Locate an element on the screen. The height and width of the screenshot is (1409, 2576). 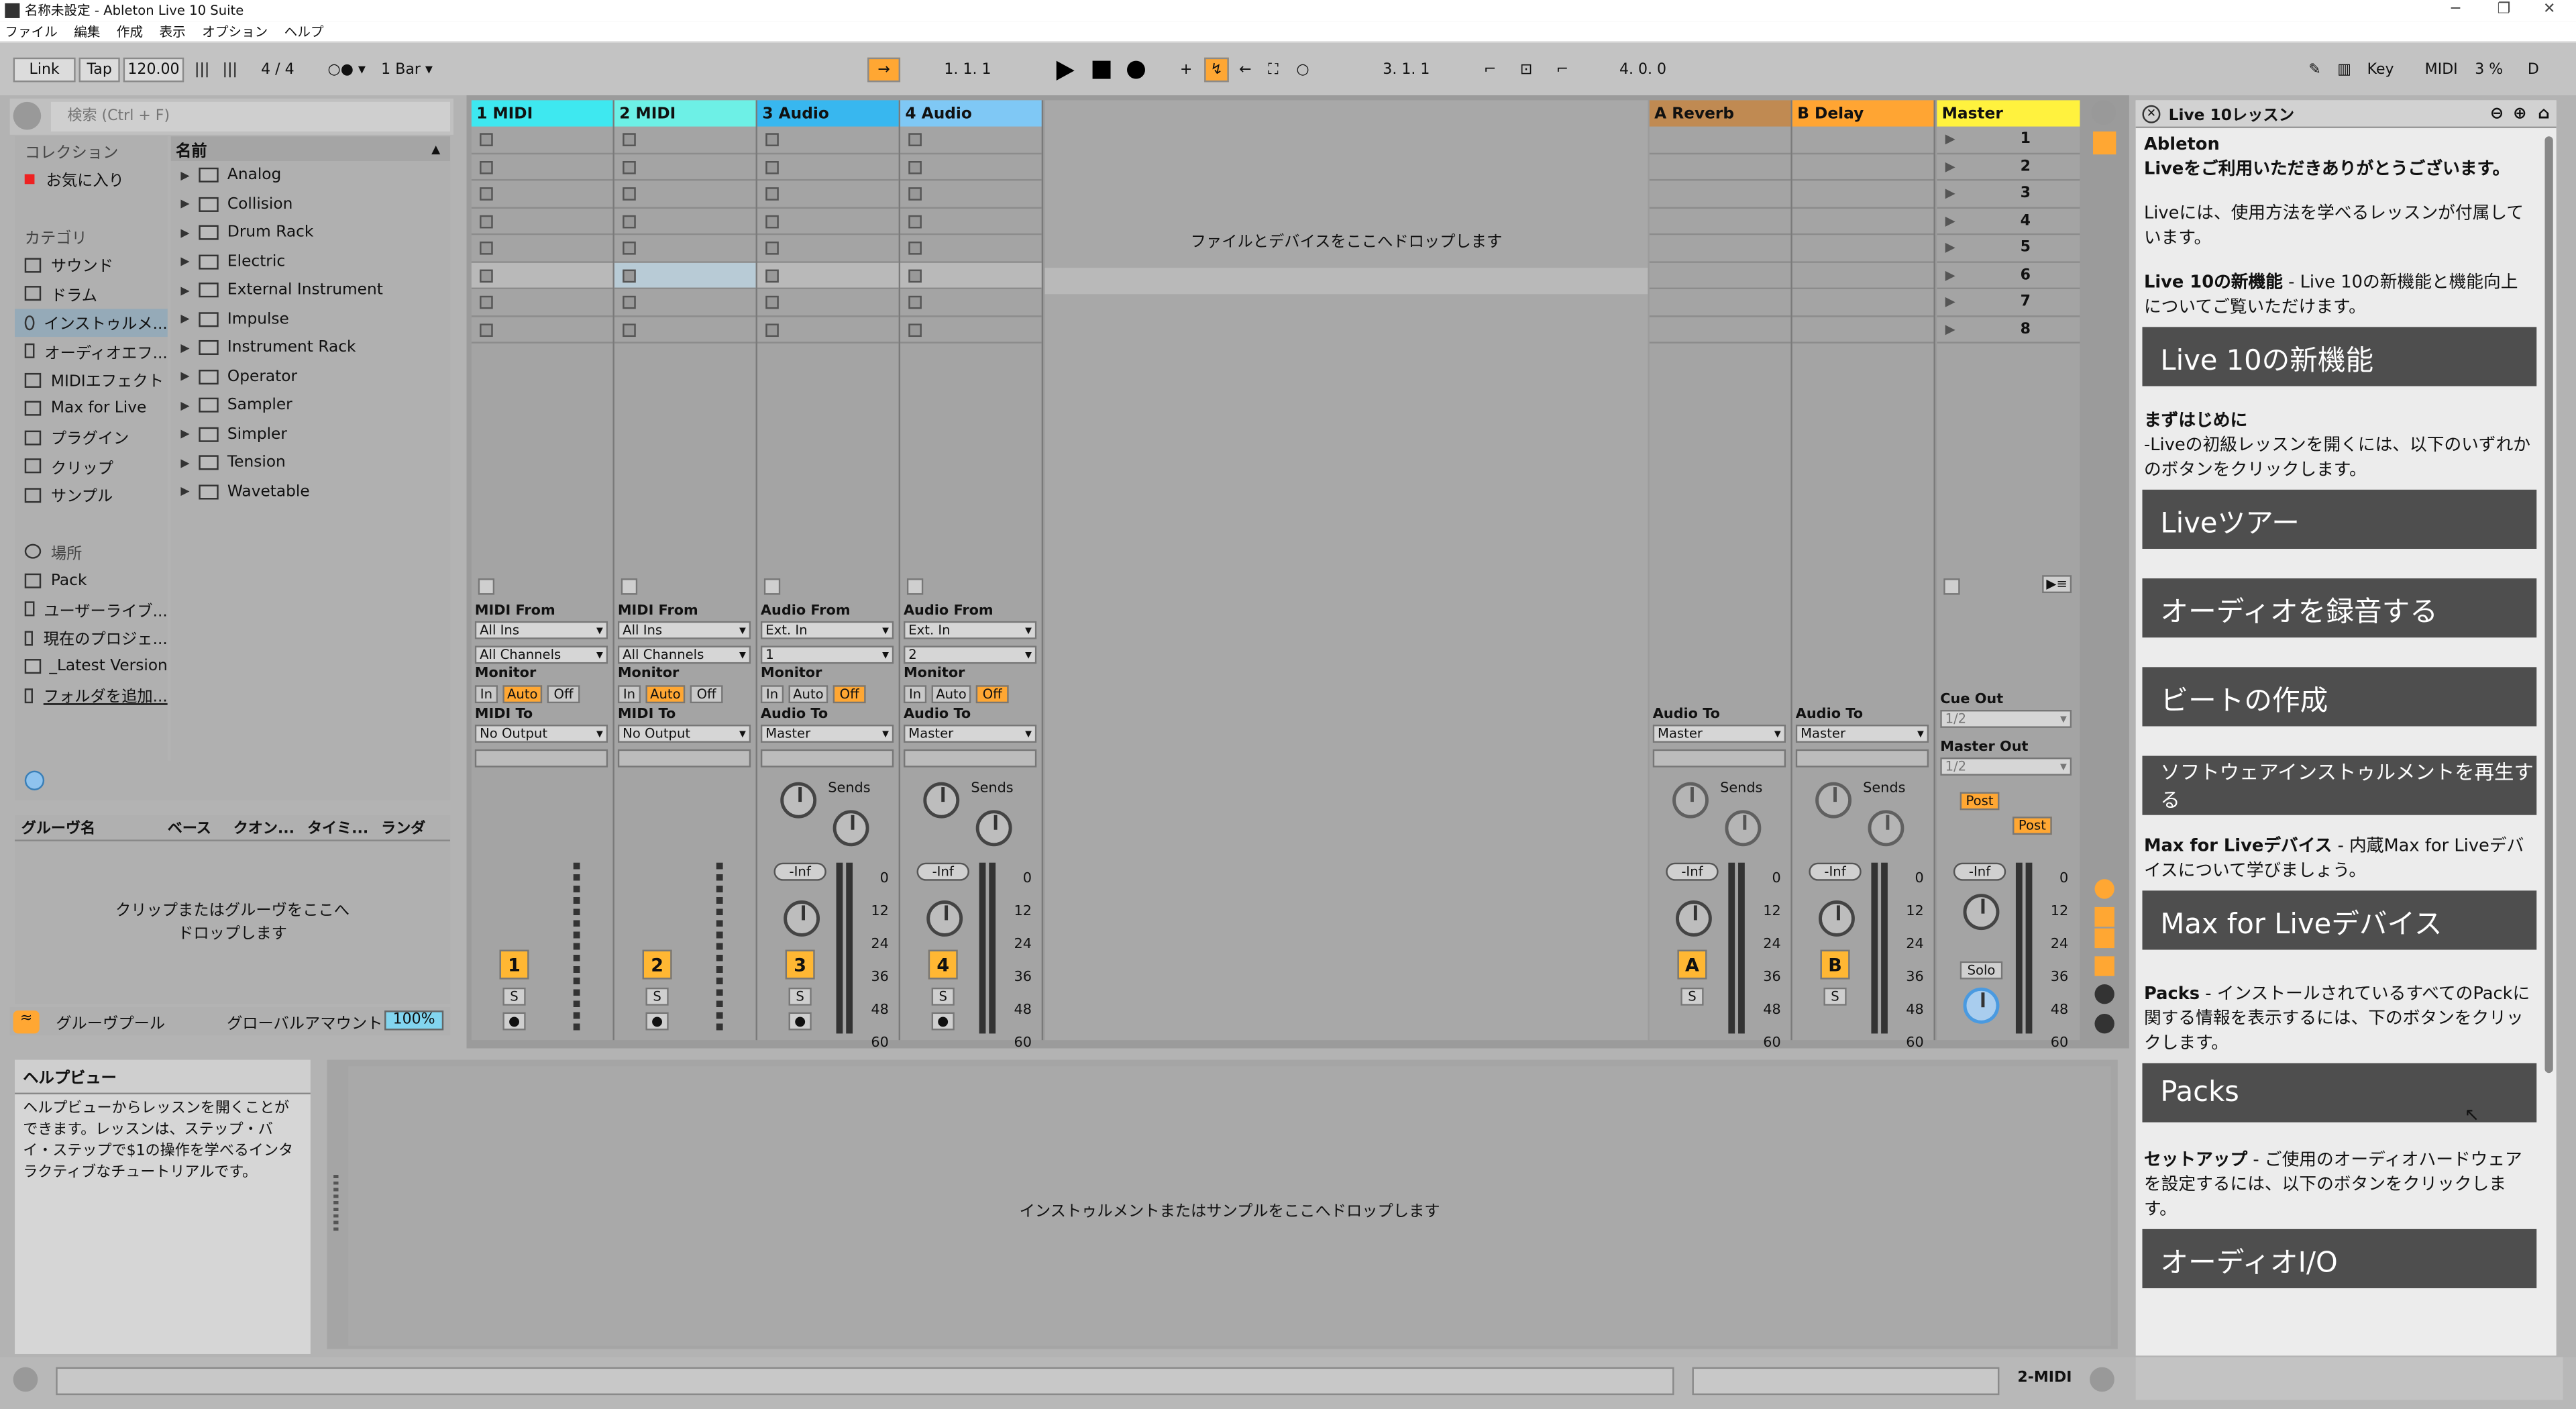
lesson-m4l-button: Max for Liveデバイス is located at coordinates (2339, 920).